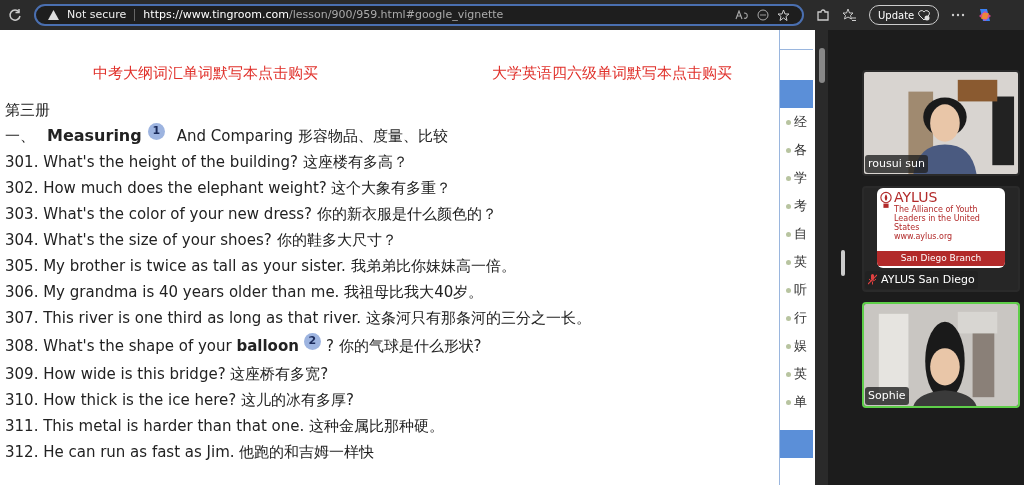 This screenshot has height=485, width=1024. I want to click on promo-link: 中考大纲词汇单词默写本点击购买, so click(205, 73).